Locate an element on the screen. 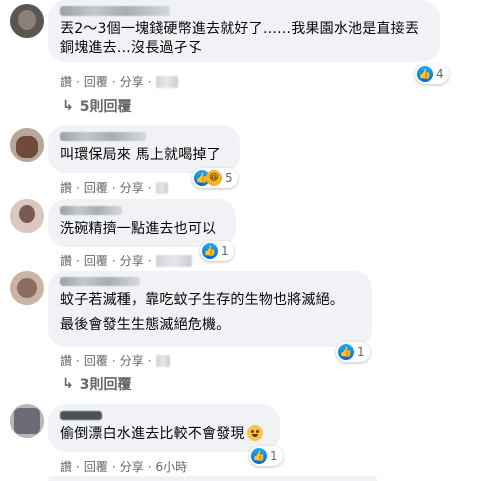 This screenshot has width=483, height=481. comment-bubble: 洗碗精擠一點進去也可以 is located at coordinates (142, 223).